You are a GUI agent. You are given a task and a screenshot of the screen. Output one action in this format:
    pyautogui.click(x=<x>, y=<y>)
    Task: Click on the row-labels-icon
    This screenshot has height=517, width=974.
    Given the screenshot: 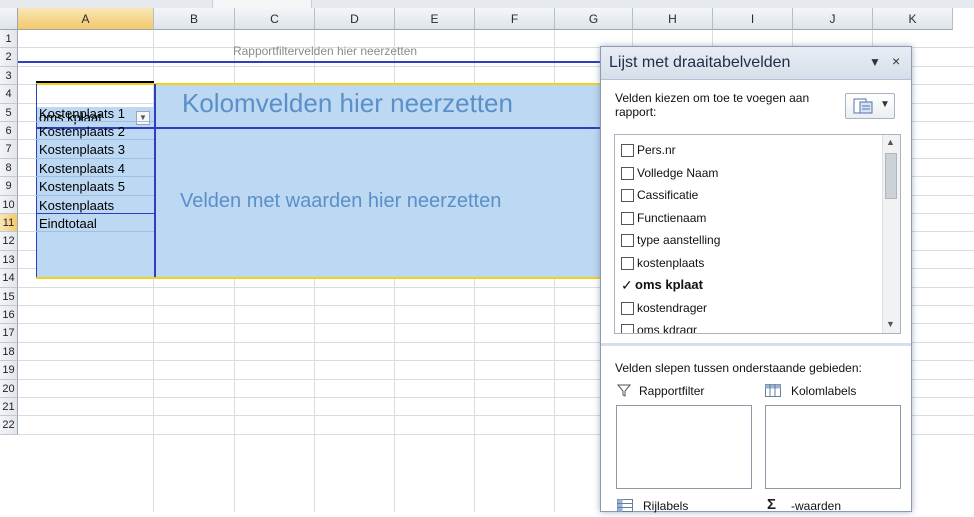 What is the action you would take?
    pyautogui.click(x=625, y=508)
    